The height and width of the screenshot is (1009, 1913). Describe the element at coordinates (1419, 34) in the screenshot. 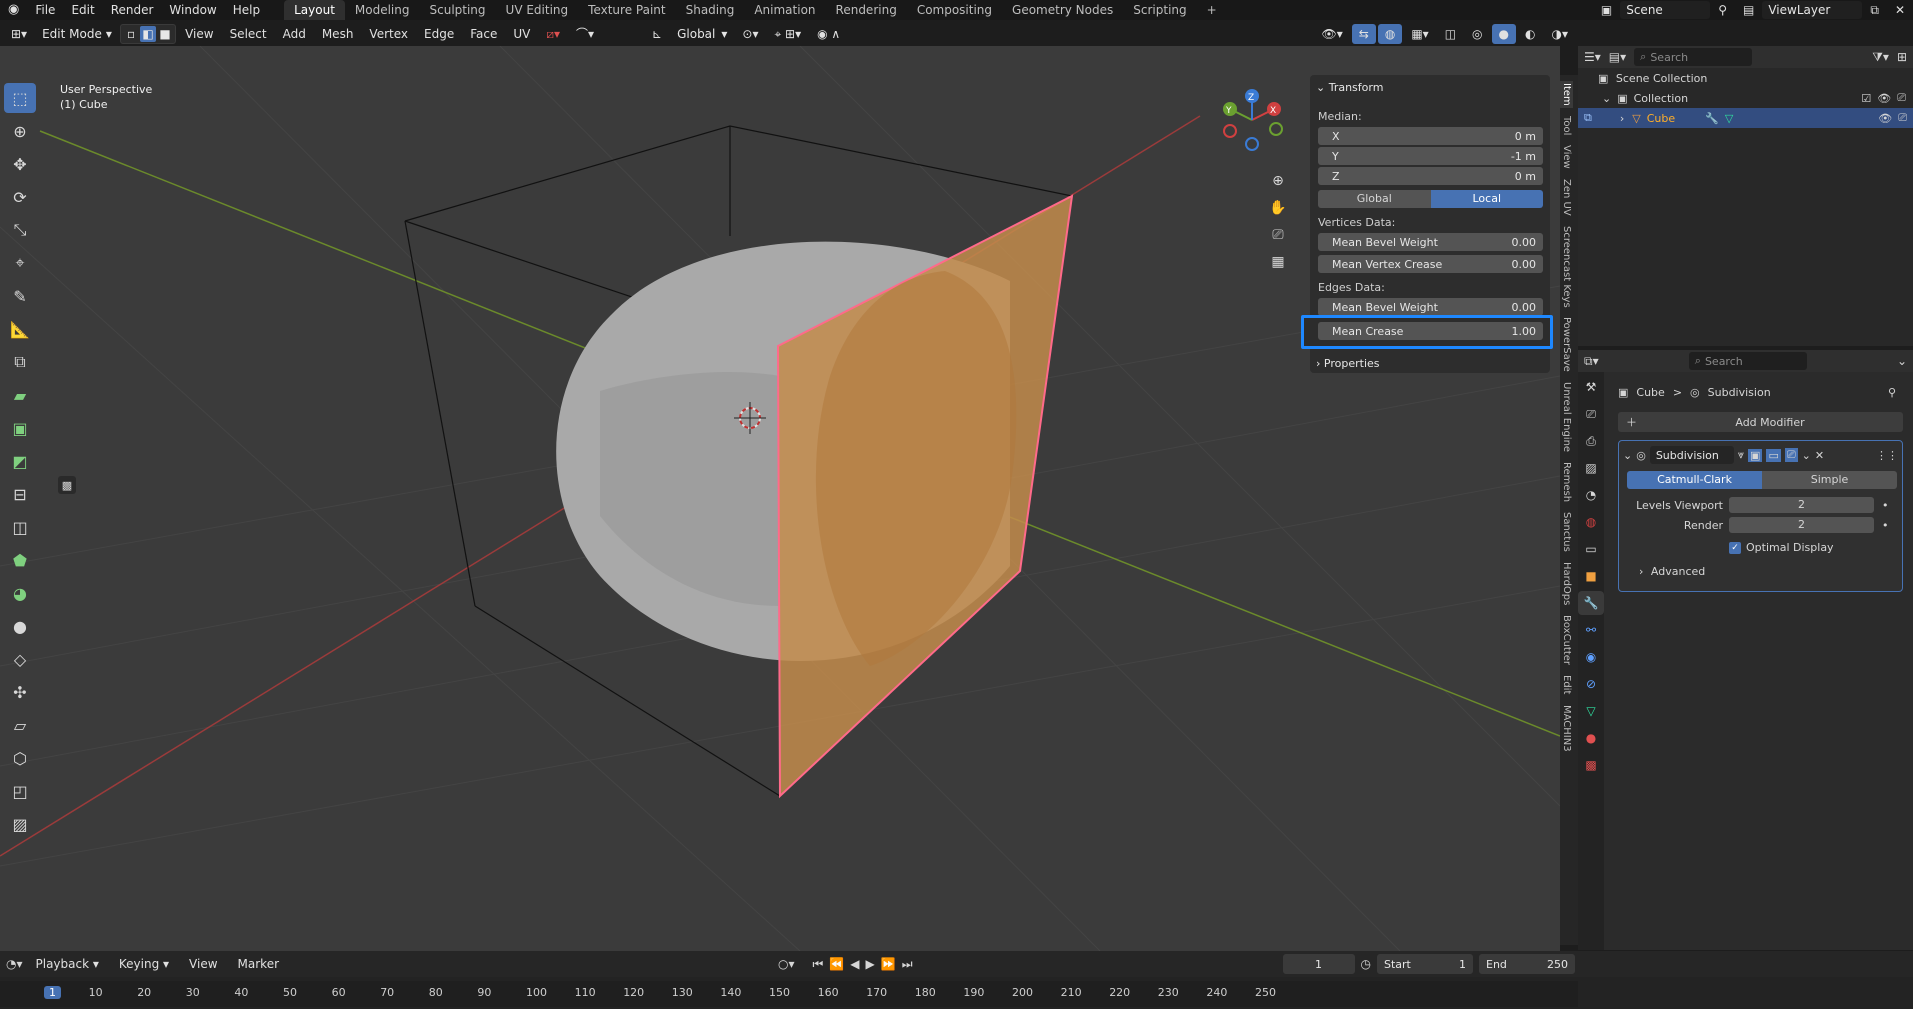

I see `mesh-overlay-icon: ▦▾` at that location.